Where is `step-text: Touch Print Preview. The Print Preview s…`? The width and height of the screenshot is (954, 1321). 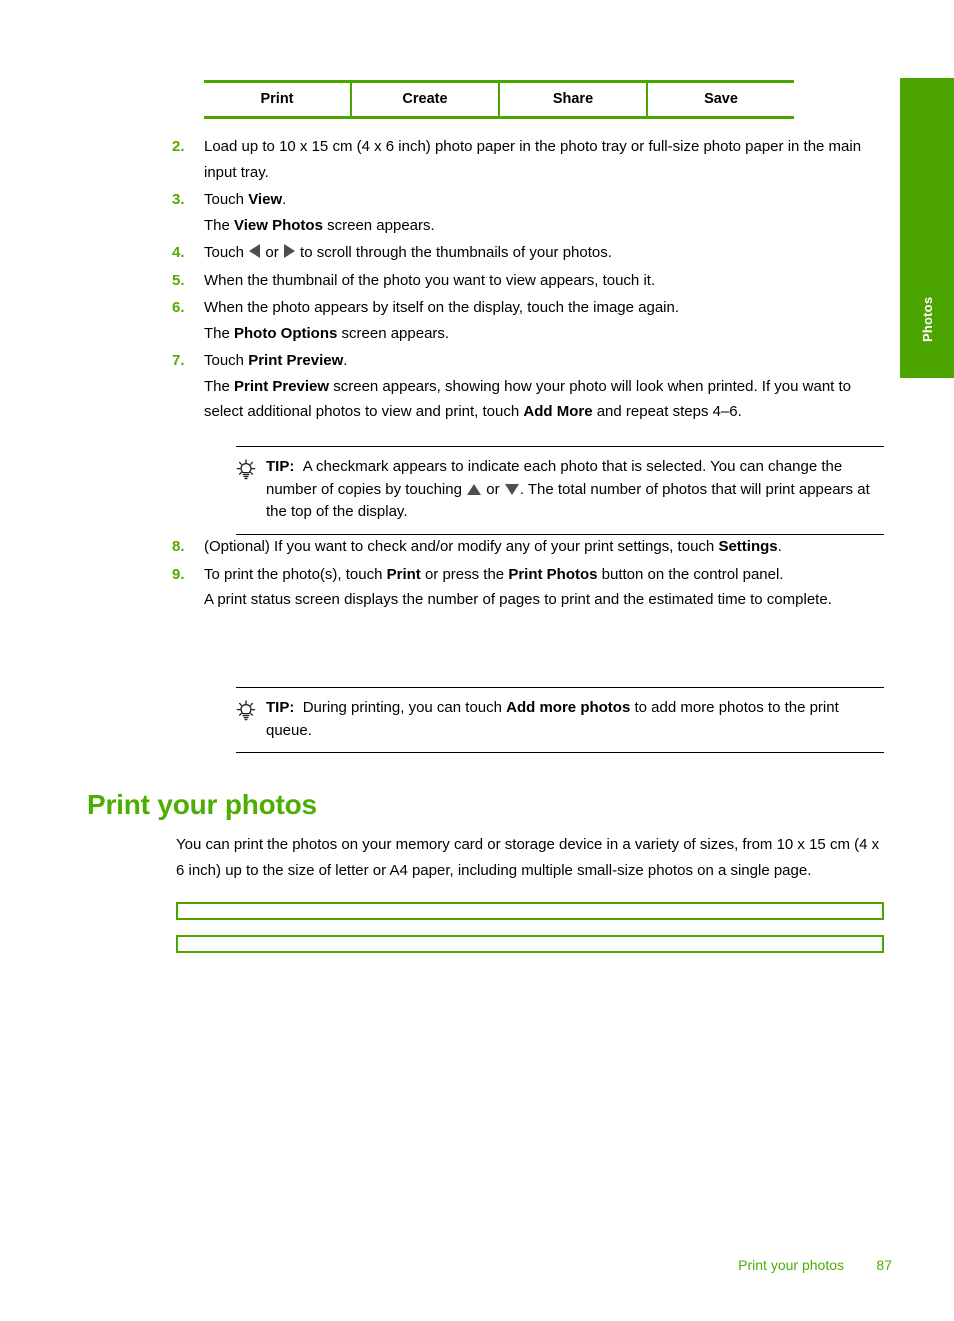
step-text: Touch Print Preview. The Print Preview s… is located at coordinates (546, 386).